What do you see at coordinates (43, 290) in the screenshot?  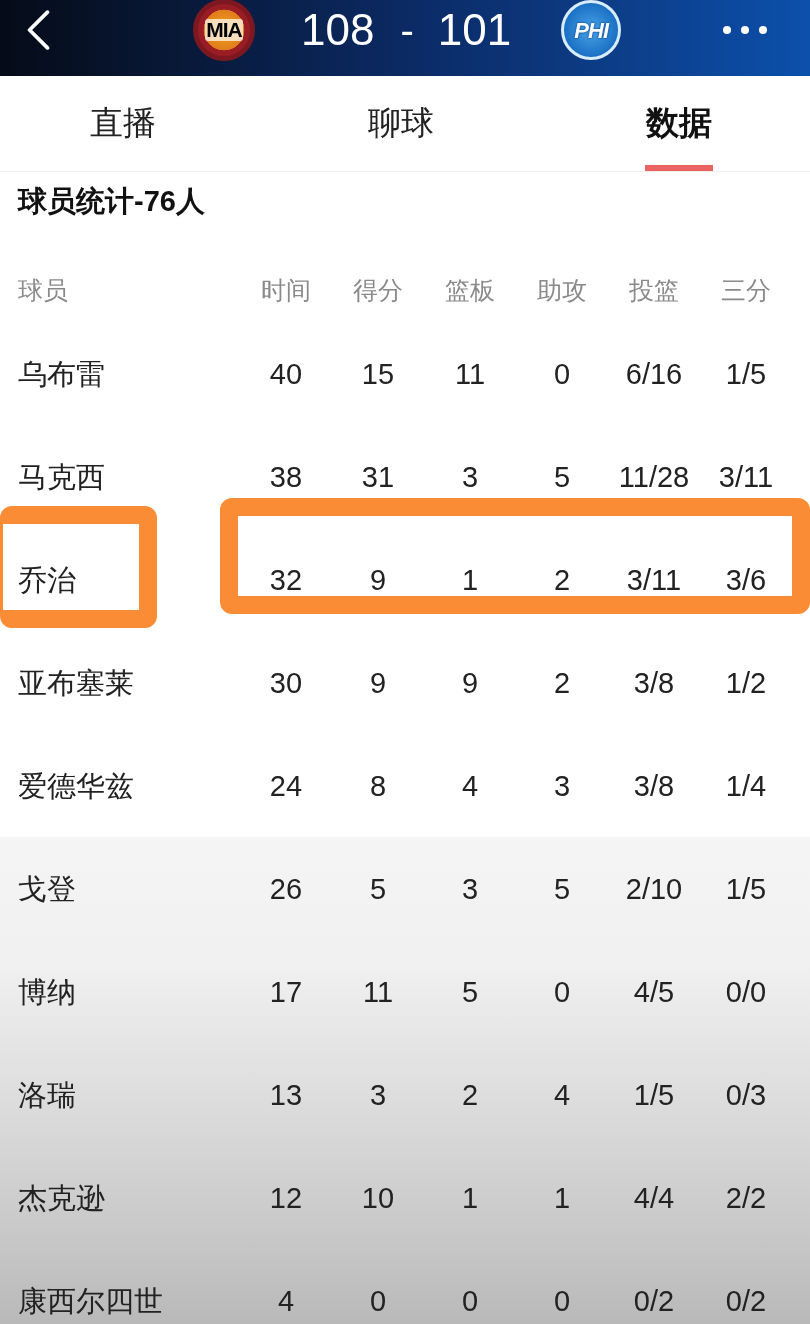 I see `column-header: 球员` at bounding box center [43, 290].